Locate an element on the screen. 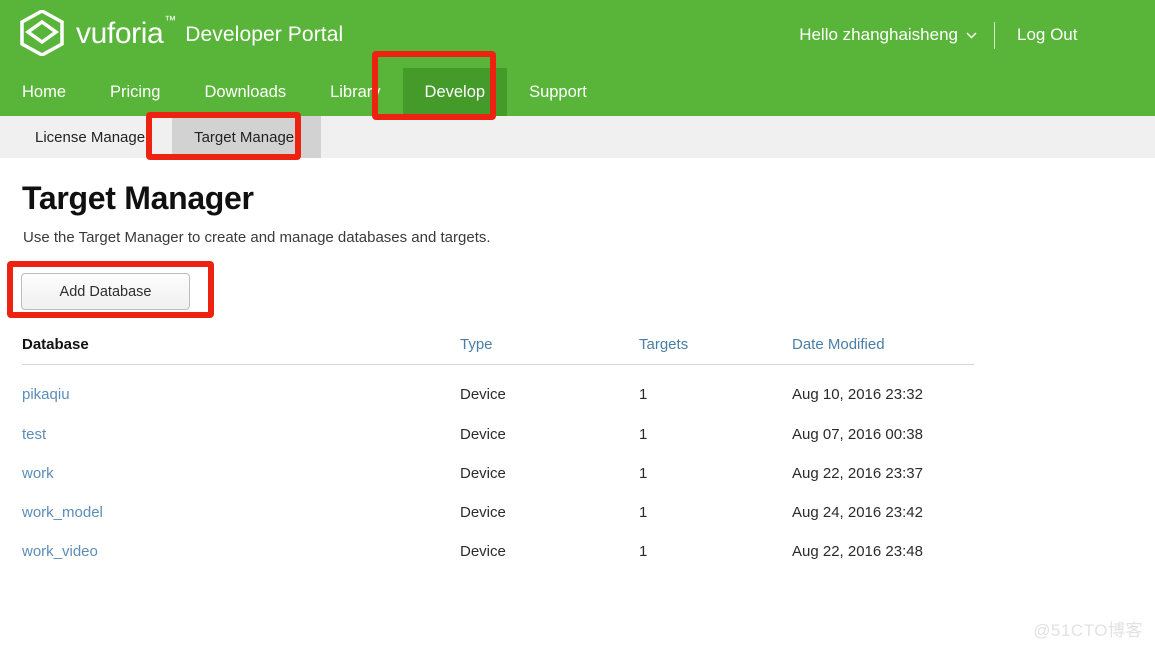 The image size is (1155, 651). nav-item-support: Support is located at coordinates (558, 92).